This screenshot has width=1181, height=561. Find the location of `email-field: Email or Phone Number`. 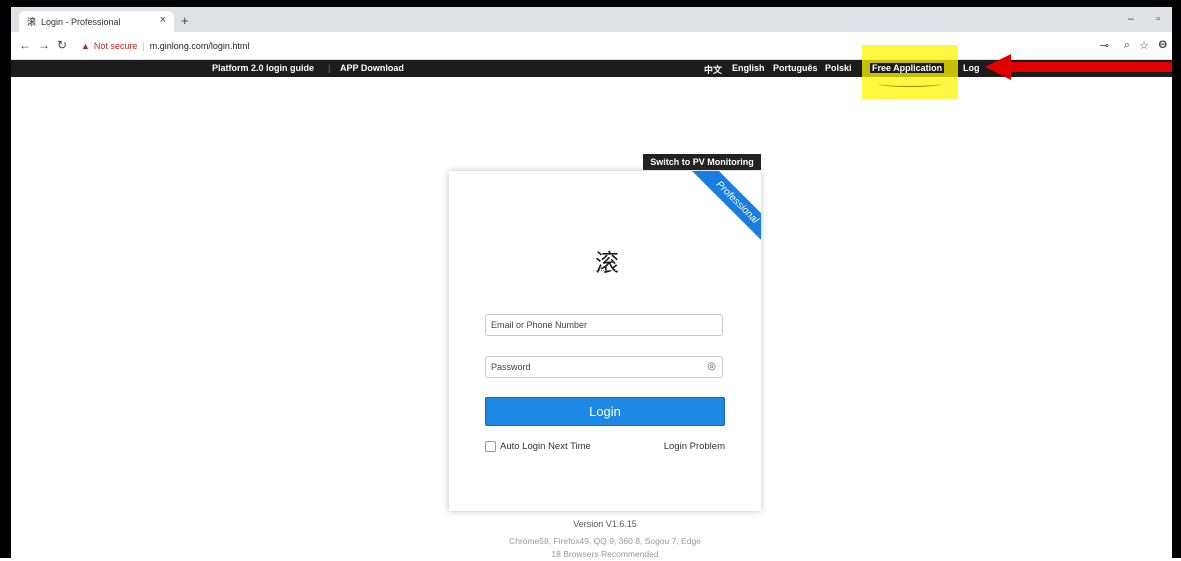

email-field: Email or Phone Number is located at coordinates (604, 325).